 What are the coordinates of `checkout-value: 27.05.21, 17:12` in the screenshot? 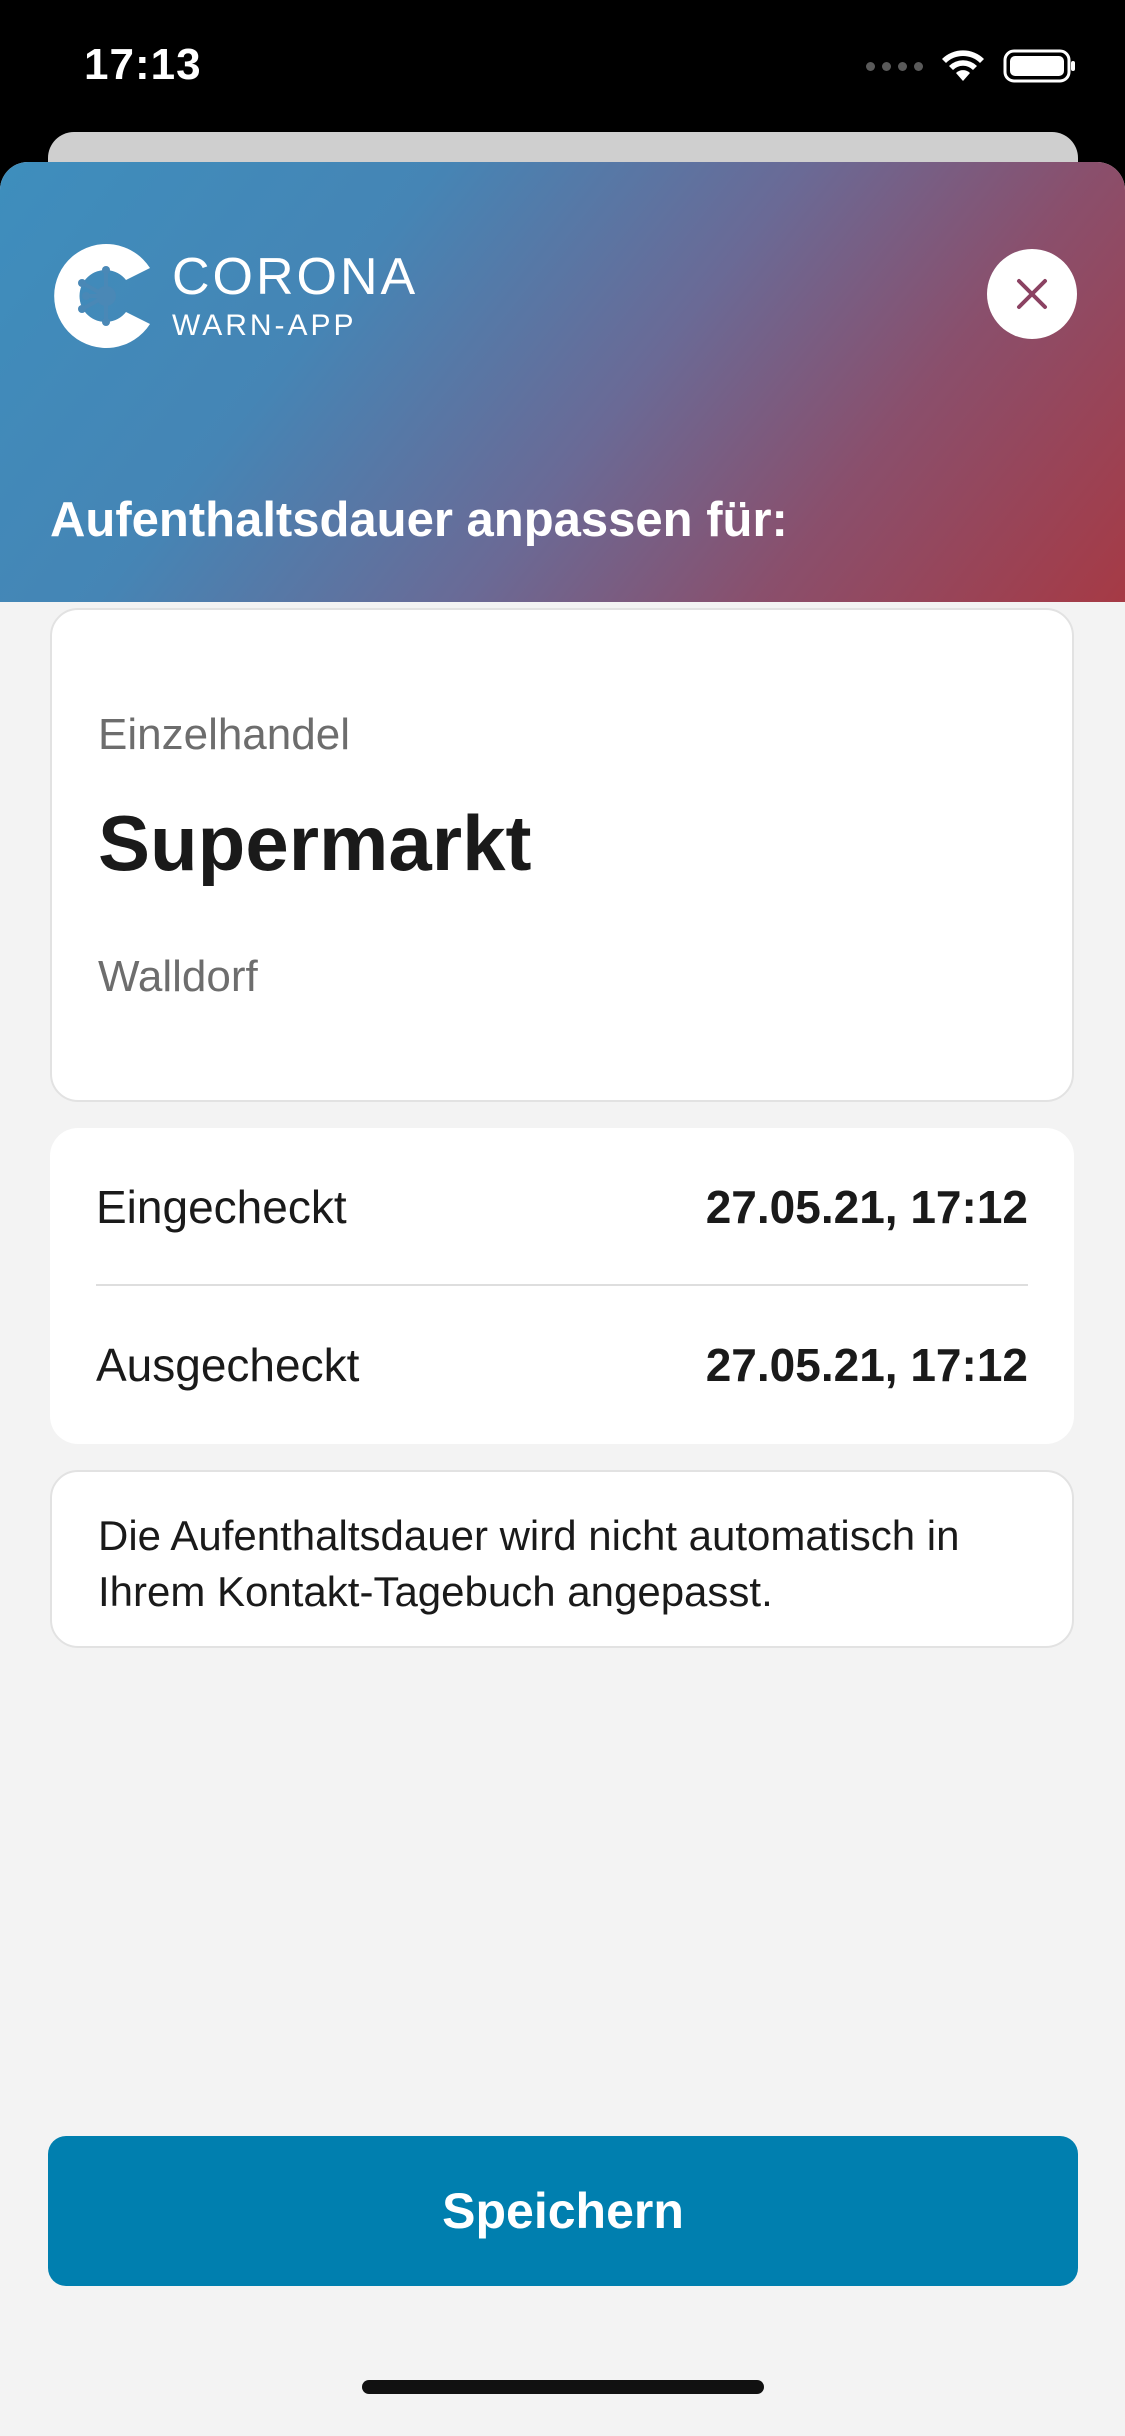 It's located at (867, 1365).